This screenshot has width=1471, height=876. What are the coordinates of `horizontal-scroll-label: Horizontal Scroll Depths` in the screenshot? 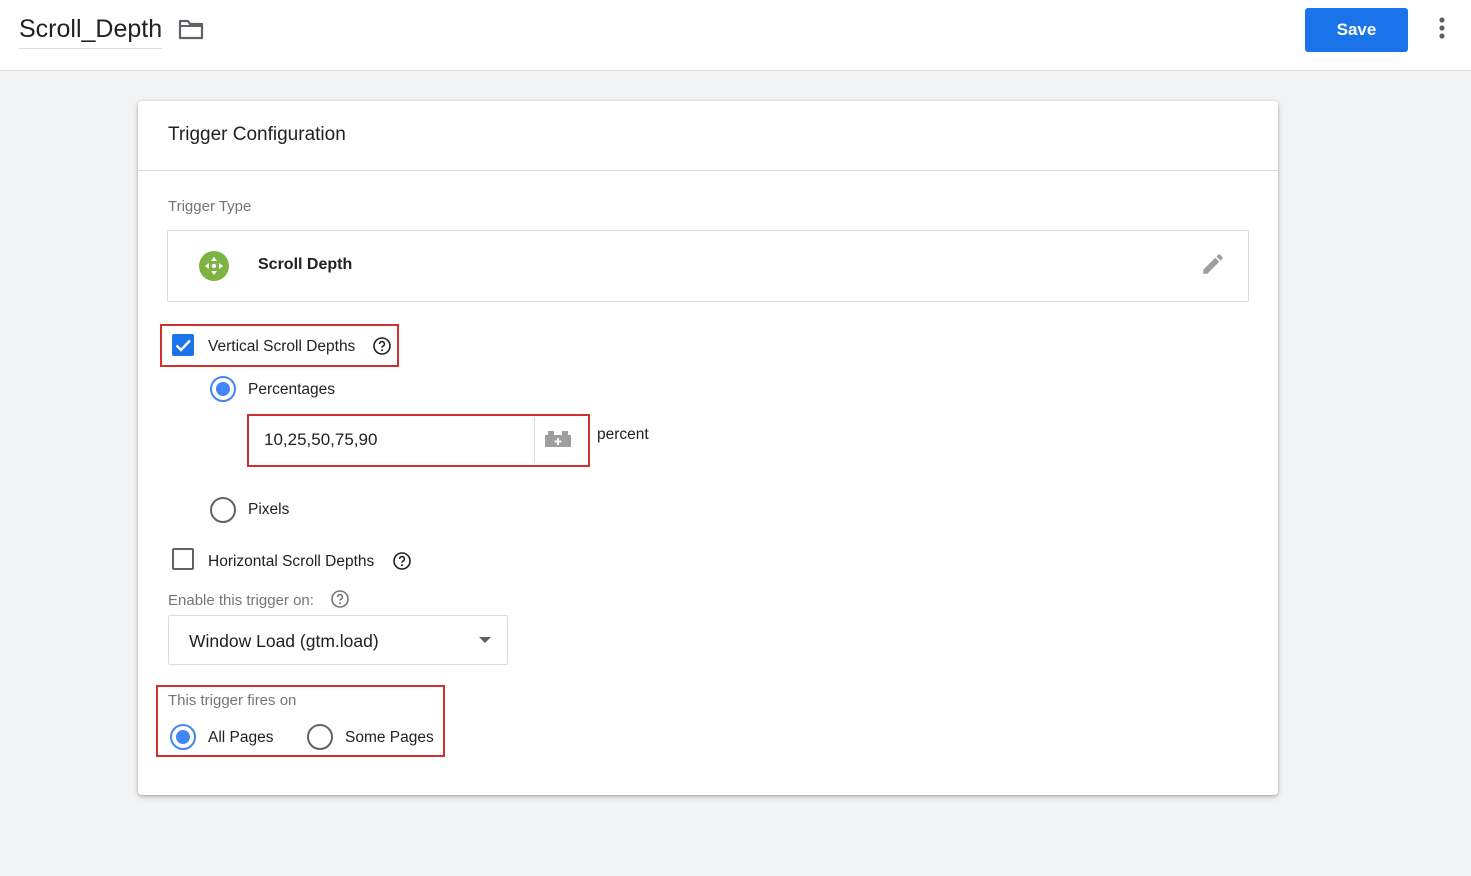 It's located at (291, 561).